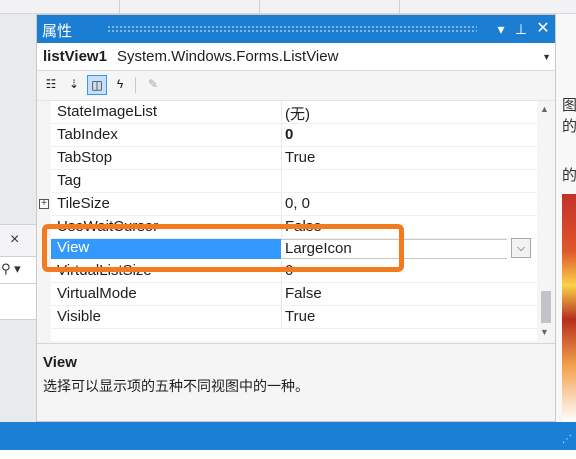 This screenshot has height=459, width=576. I want to click on status-bar: ⋰, so click(288, 436).